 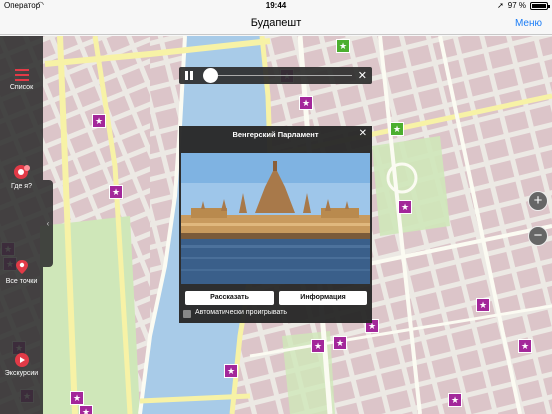 I want to click on status-right: ➚ 97 %, so click(x=523, y=5).